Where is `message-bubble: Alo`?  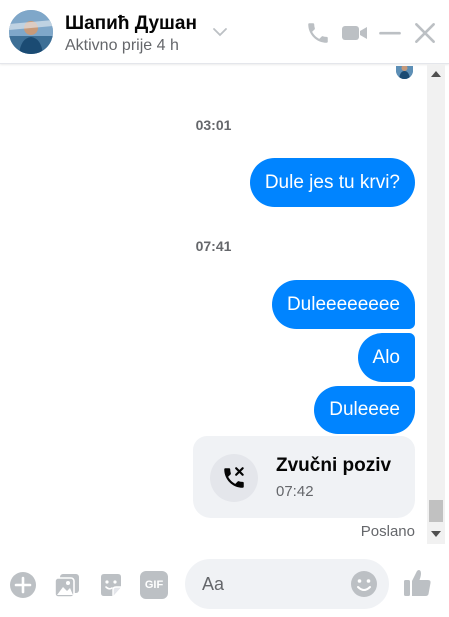 message-bubble: Alo is located at coordinates (386, 357).